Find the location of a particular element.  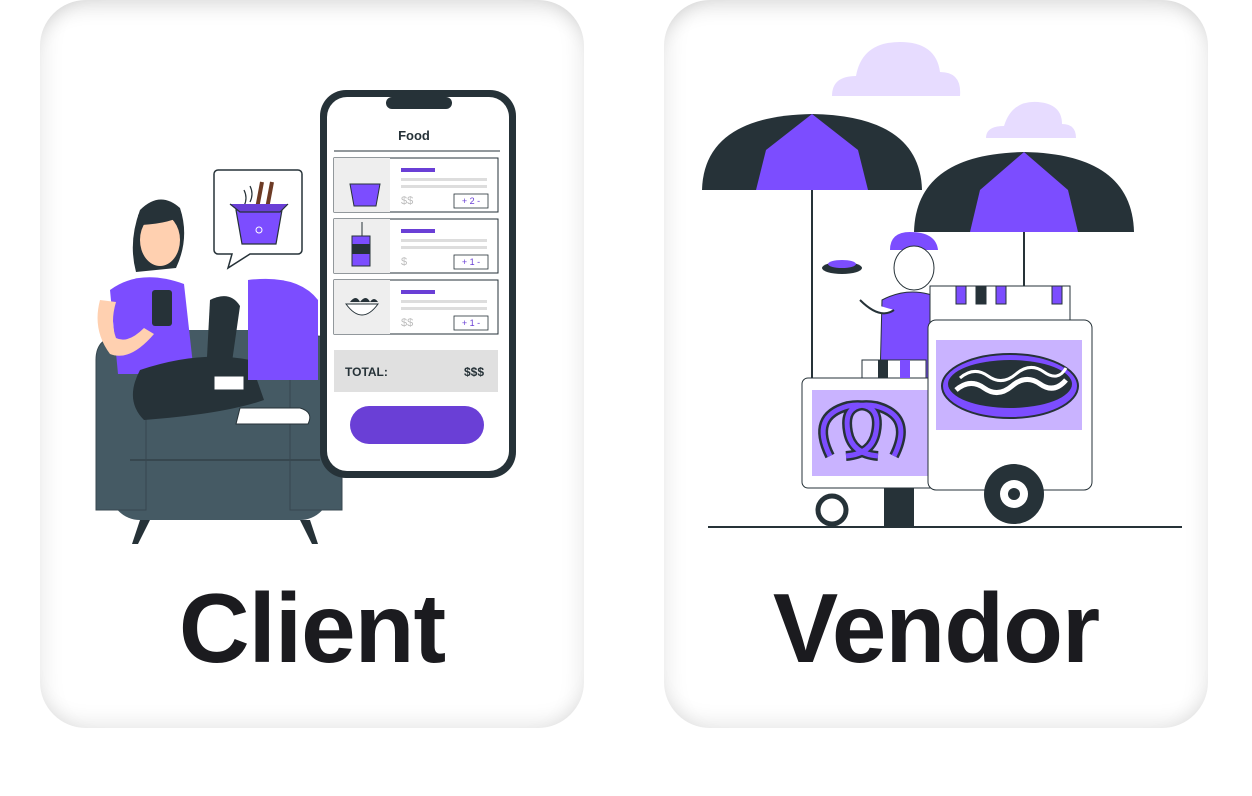

item-qty: + 2 - is located at coordinates (471, 201).